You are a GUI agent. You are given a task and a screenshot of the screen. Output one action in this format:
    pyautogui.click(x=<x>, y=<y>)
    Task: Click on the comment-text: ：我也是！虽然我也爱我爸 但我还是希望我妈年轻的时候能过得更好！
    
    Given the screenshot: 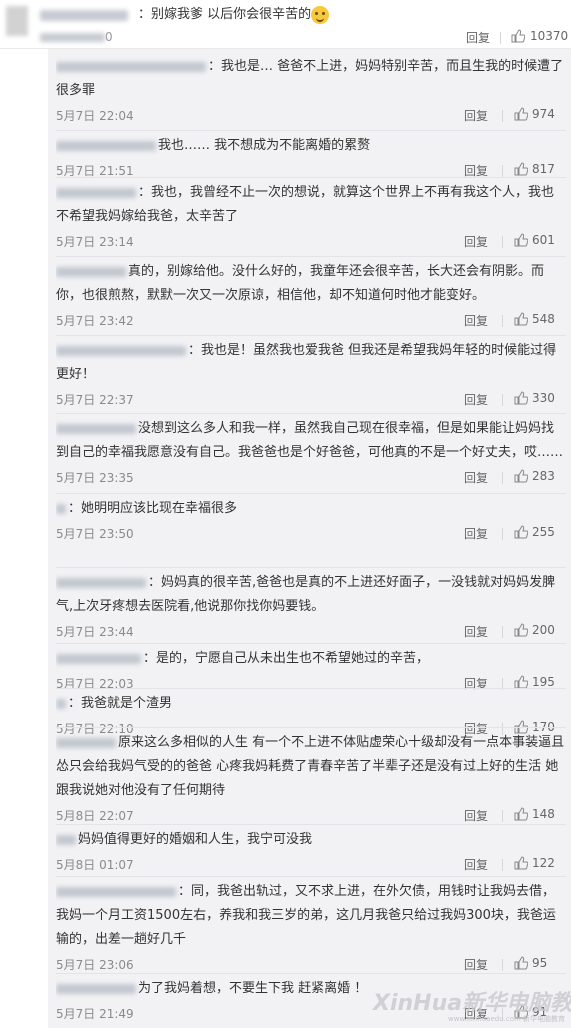 What is the action you would take?
    pyautogui.click(x=311, y=363)
    